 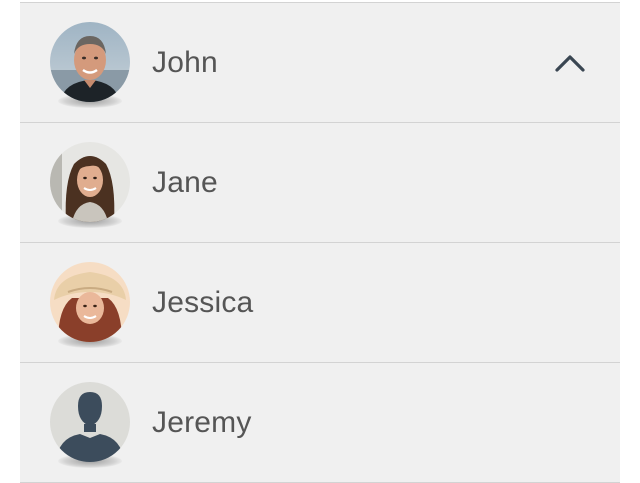 What do you see at coordinates (90, 422) in the screenshot?
I see `avatar-placeholder-icon` at bounding box center [90, 422].